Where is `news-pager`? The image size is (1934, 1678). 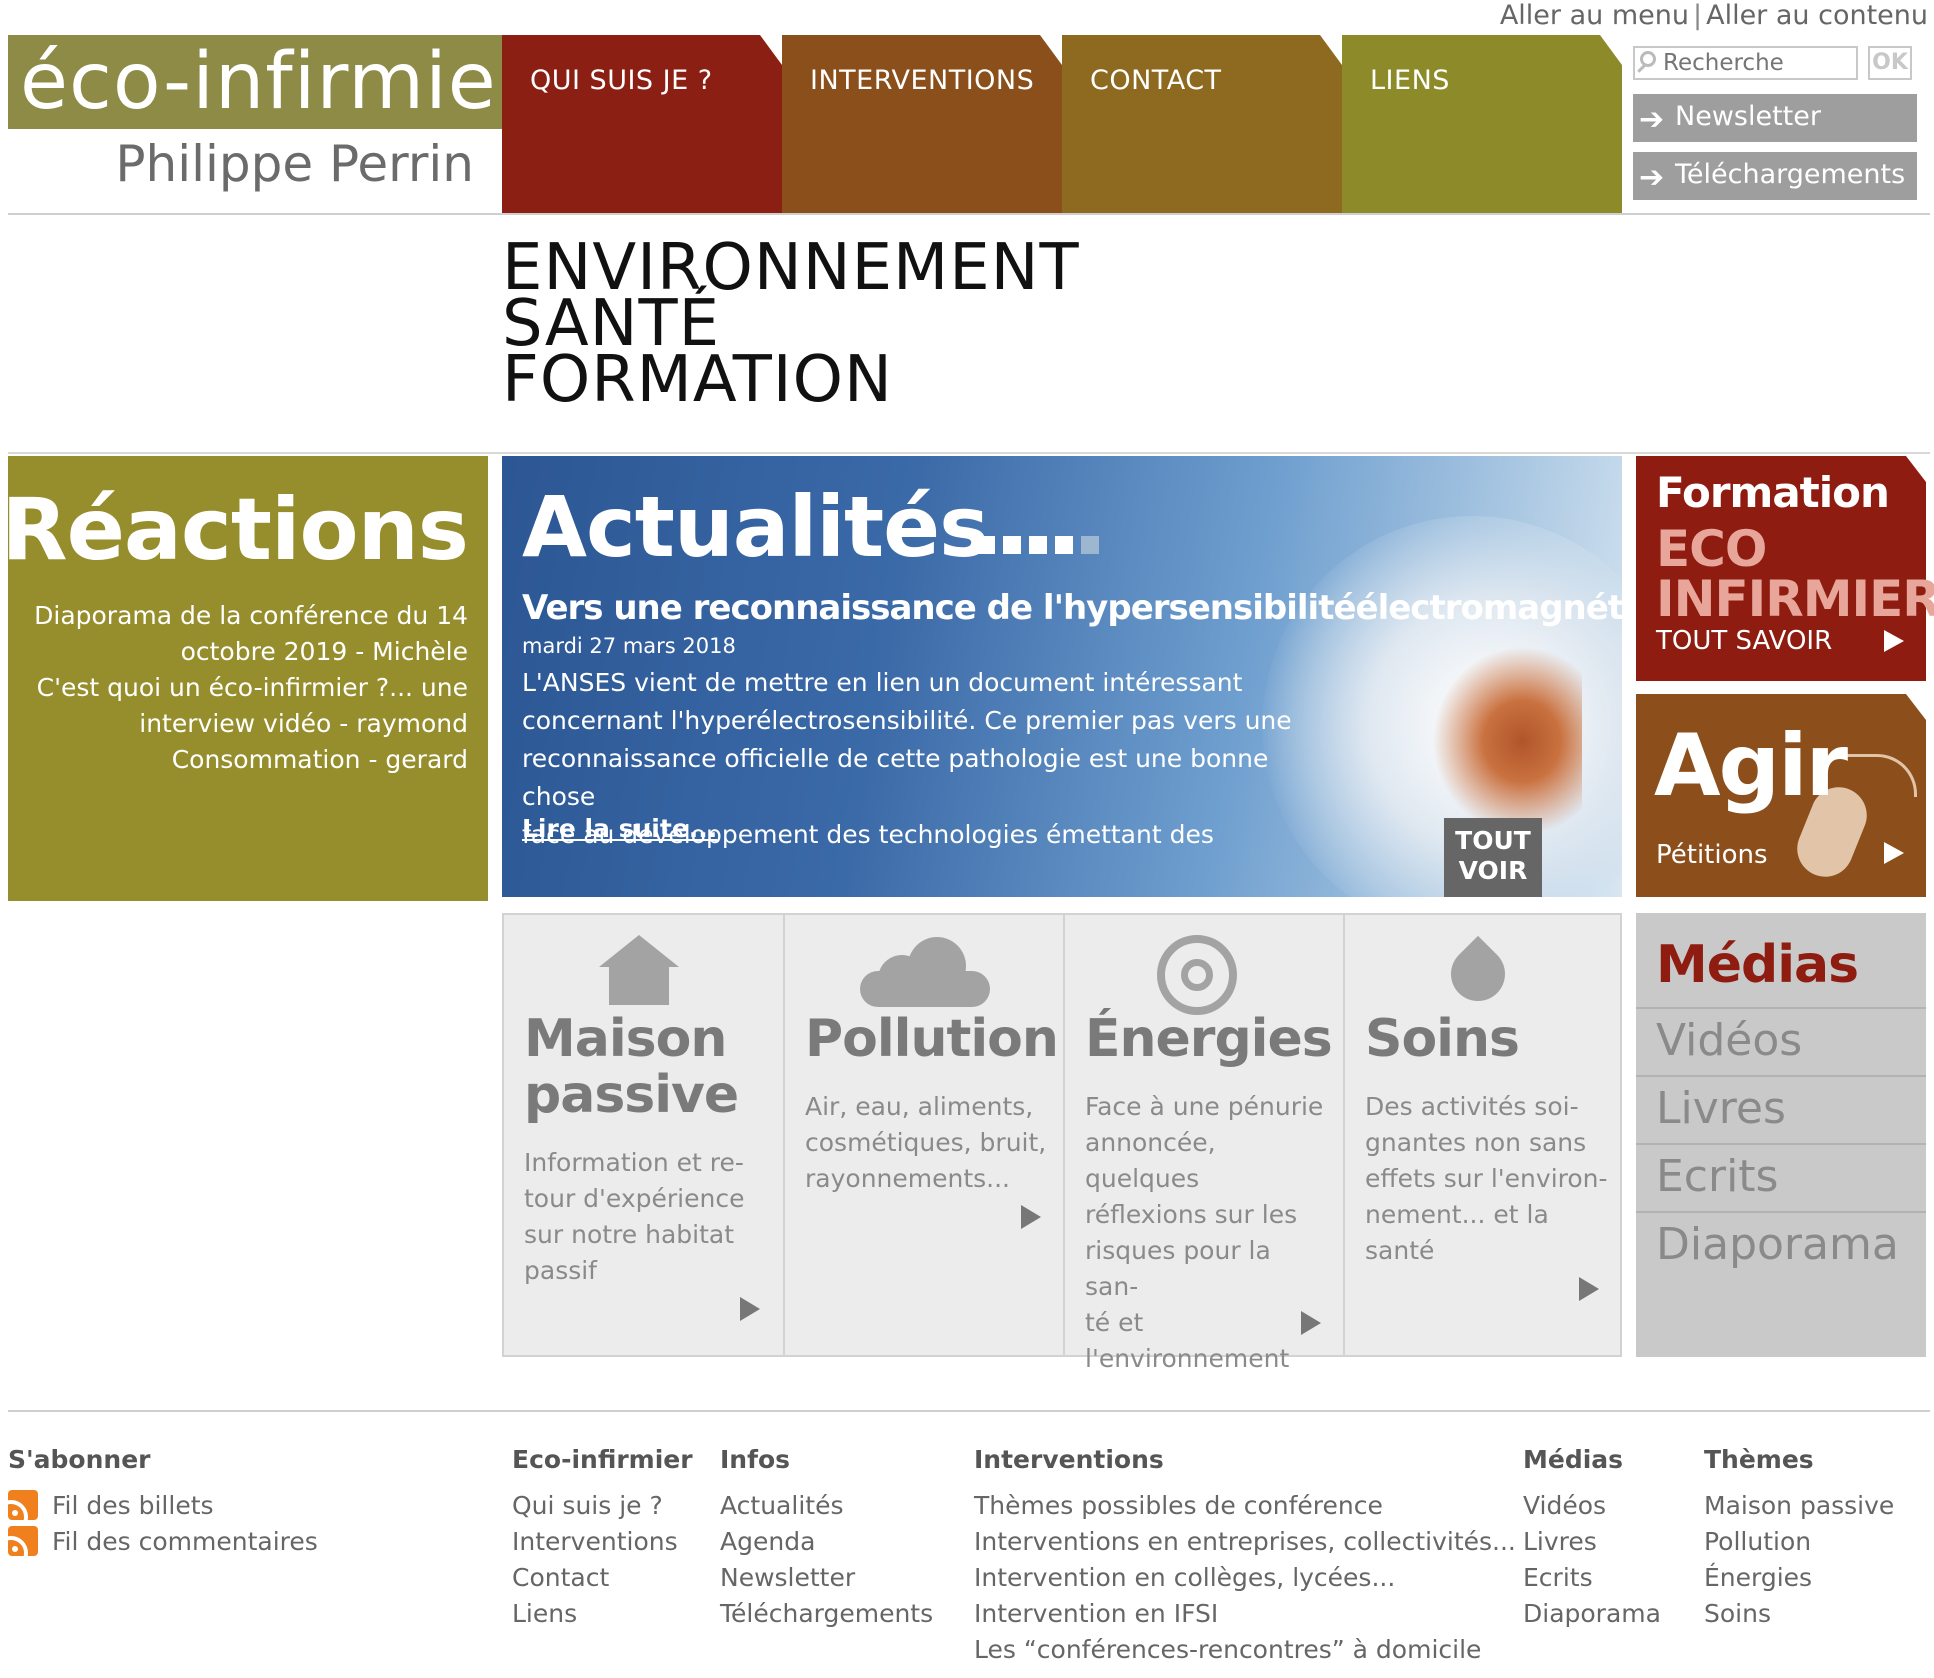
news-pager is located at coordinates (1042, 547).